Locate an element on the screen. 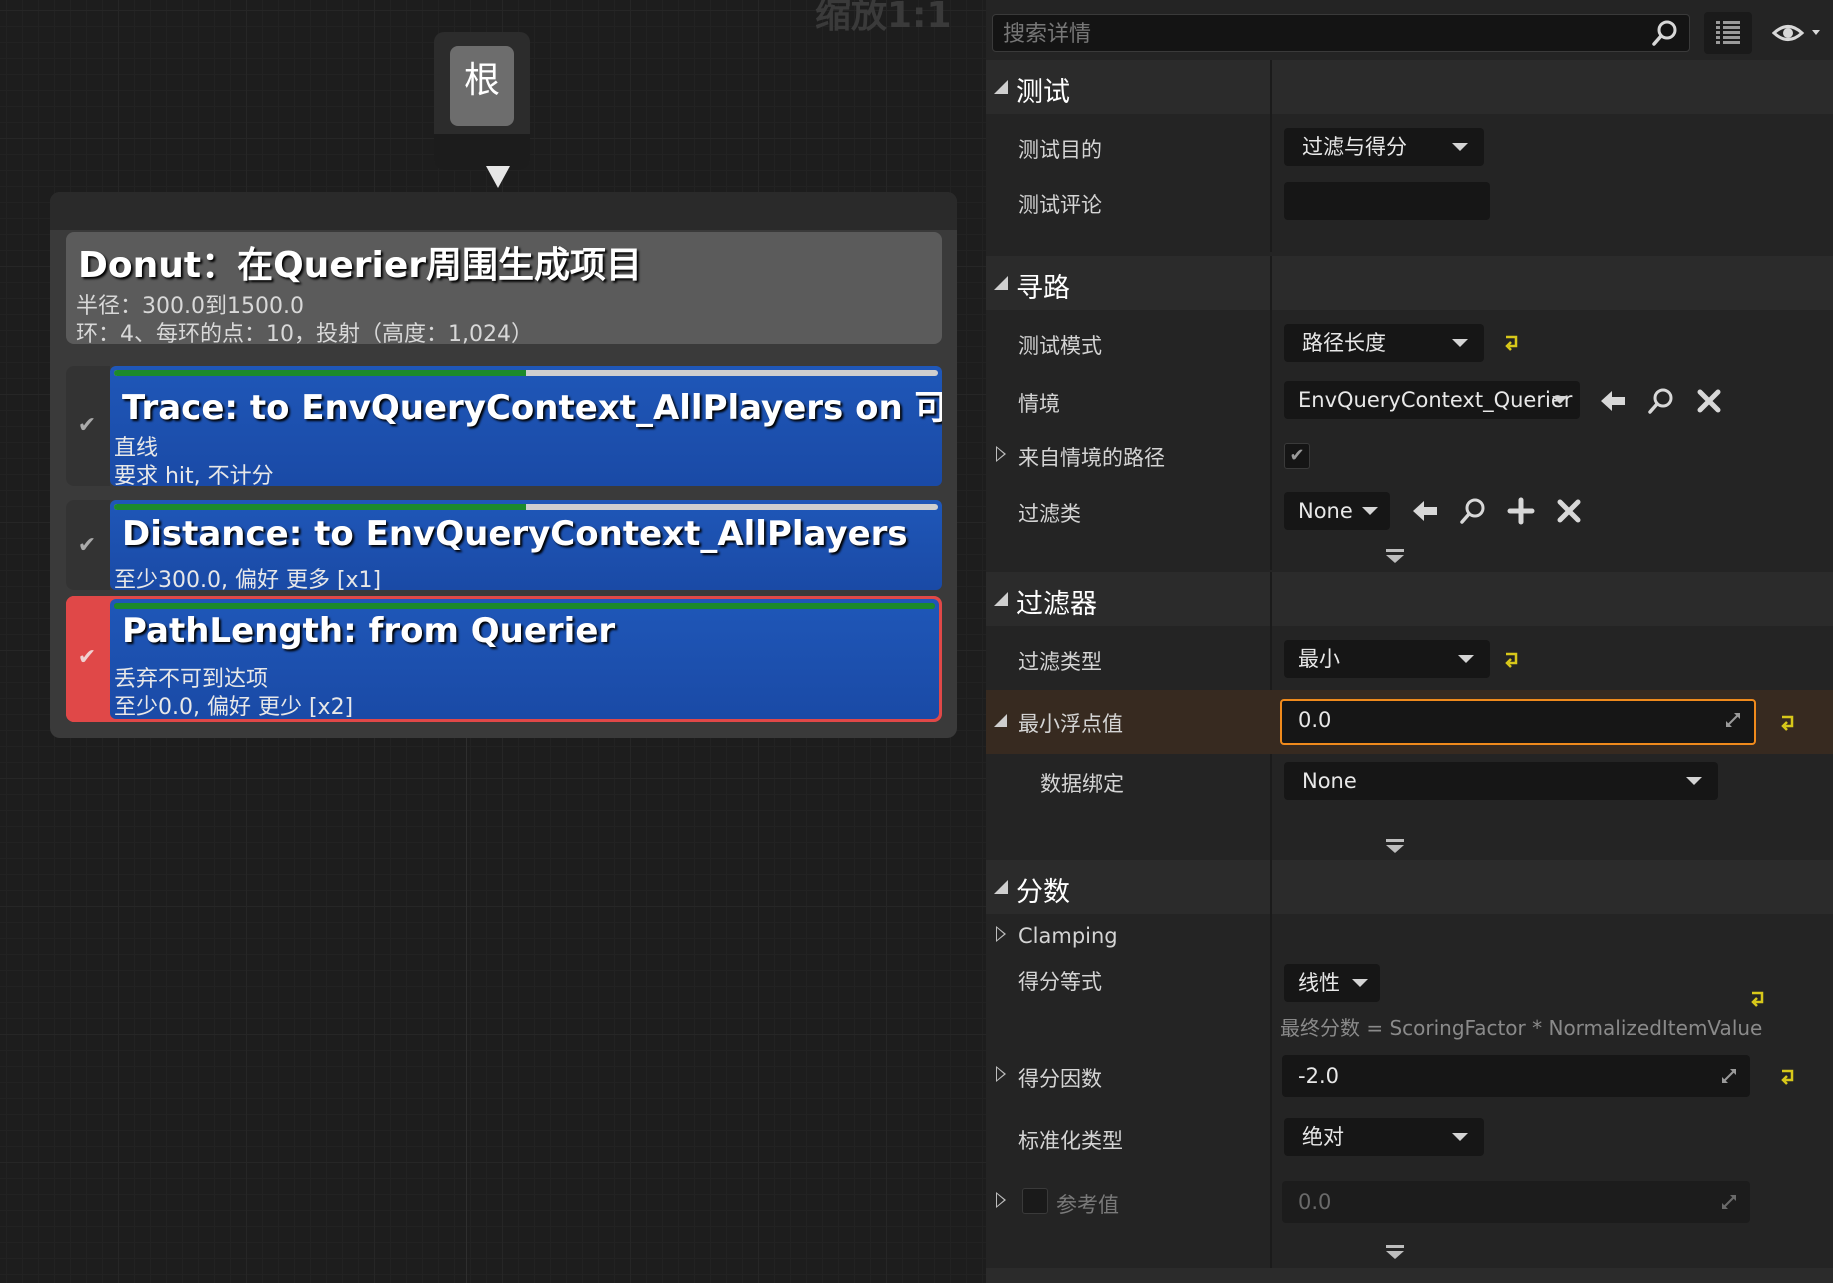 The width and height of the screenshot is (1833, 1283). section-pathfinding: 寻路 is located at coordinates (1409, 283).